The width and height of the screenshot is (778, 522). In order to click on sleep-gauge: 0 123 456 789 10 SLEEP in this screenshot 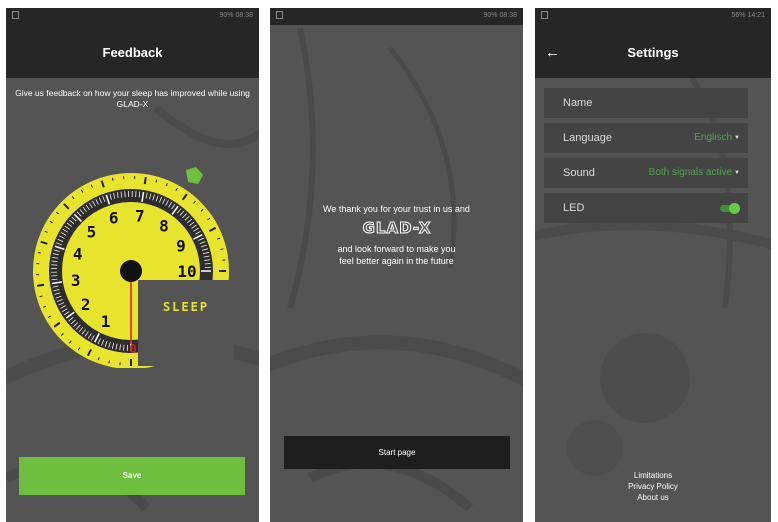, I will do `click(135, 263)`.